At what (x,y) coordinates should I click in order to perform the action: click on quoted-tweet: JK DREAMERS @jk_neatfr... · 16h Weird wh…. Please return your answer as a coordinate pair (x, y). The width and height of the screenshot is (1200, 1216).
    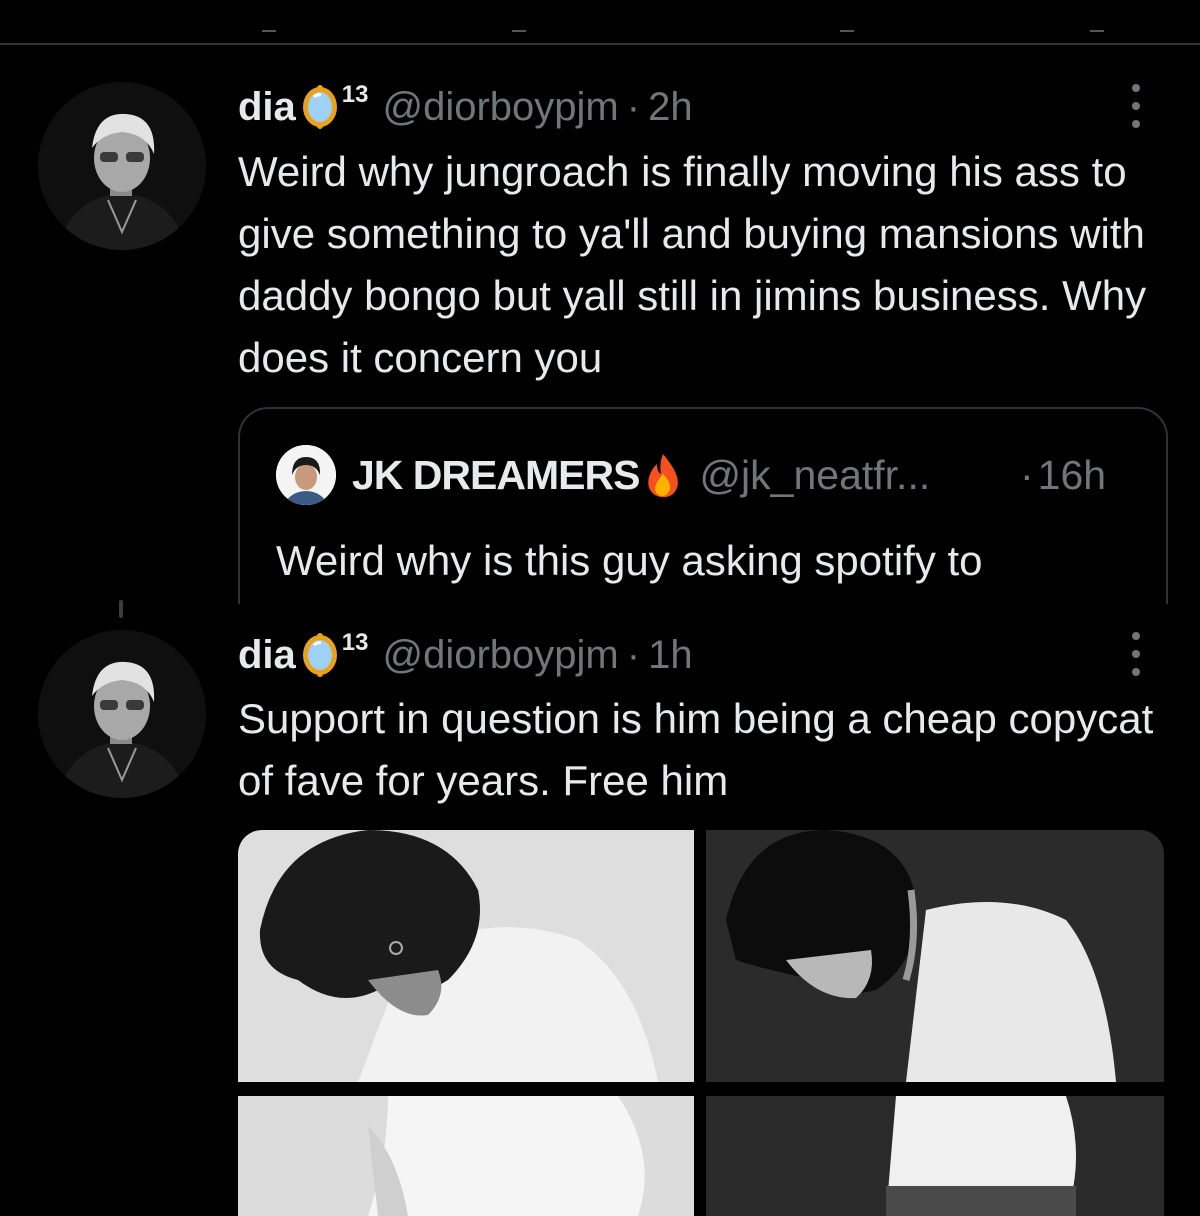
    Looking at the image, I should click on (703, 505).